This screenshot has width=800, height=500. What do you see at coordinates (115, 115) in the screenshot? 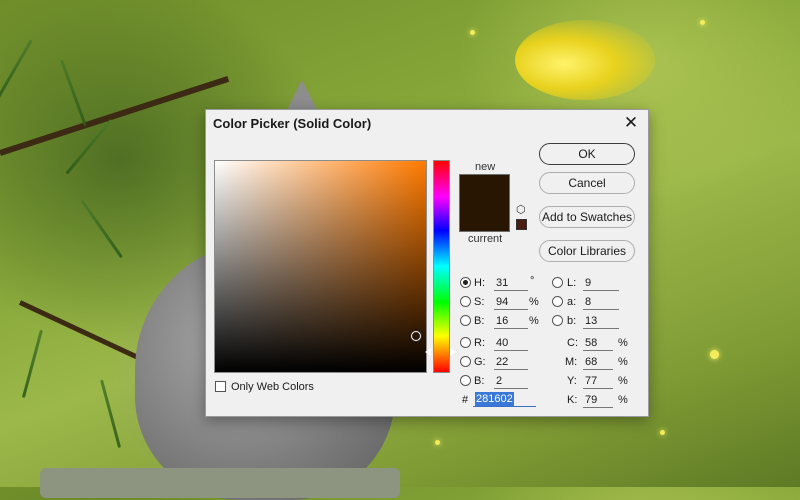
I see `tree-branch` at bounding box center [115, 115].